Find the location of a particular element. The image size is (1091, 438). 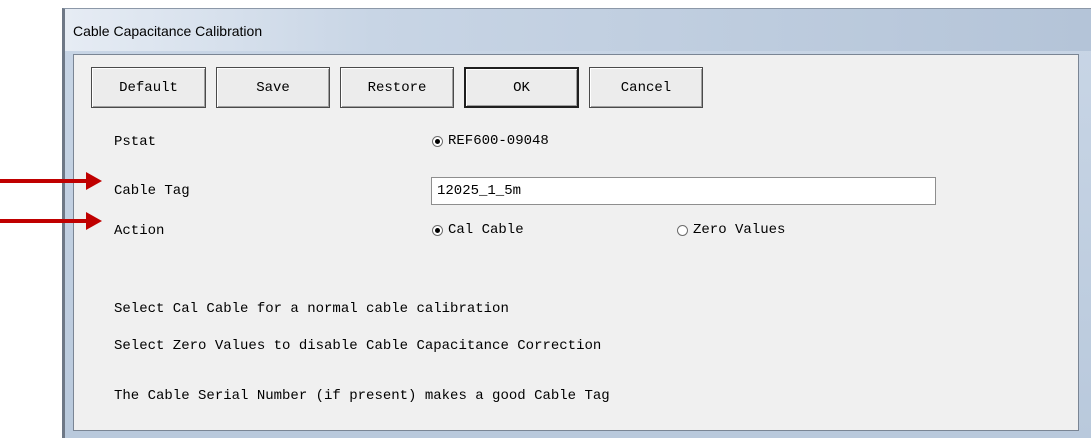

radio-unchecked-icon is located at coordinates (682, 230).